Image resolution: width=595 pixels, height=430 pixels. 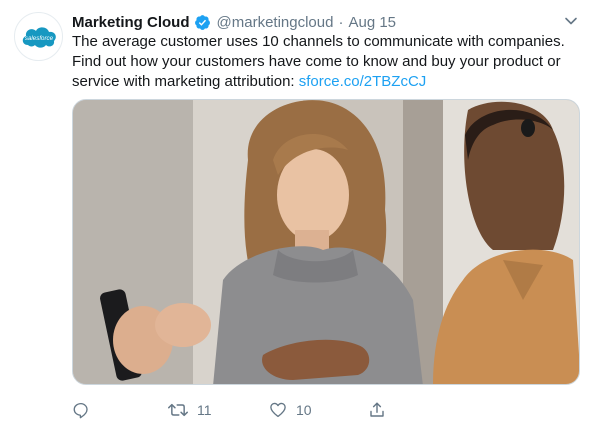 I want to click on tweet-header: Marketing Cloud @marketingcloud · Aug 15, so click(x=313, y=22).